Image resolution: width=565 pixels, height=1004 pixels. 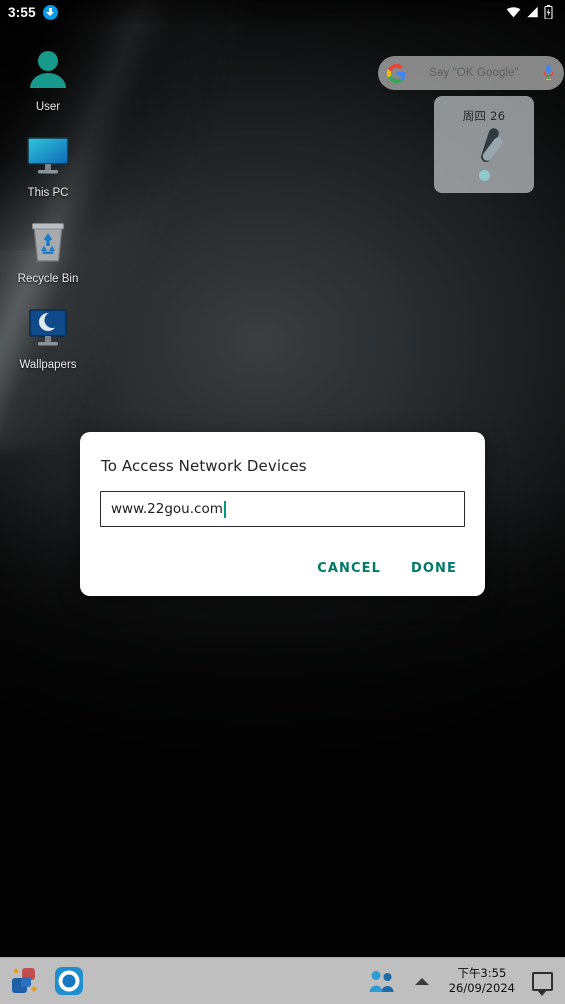 What do you see at coordinates (349, 568) in the screenshot?
I see `cancel-button: CANCEL` at bounding box center [349, 568].